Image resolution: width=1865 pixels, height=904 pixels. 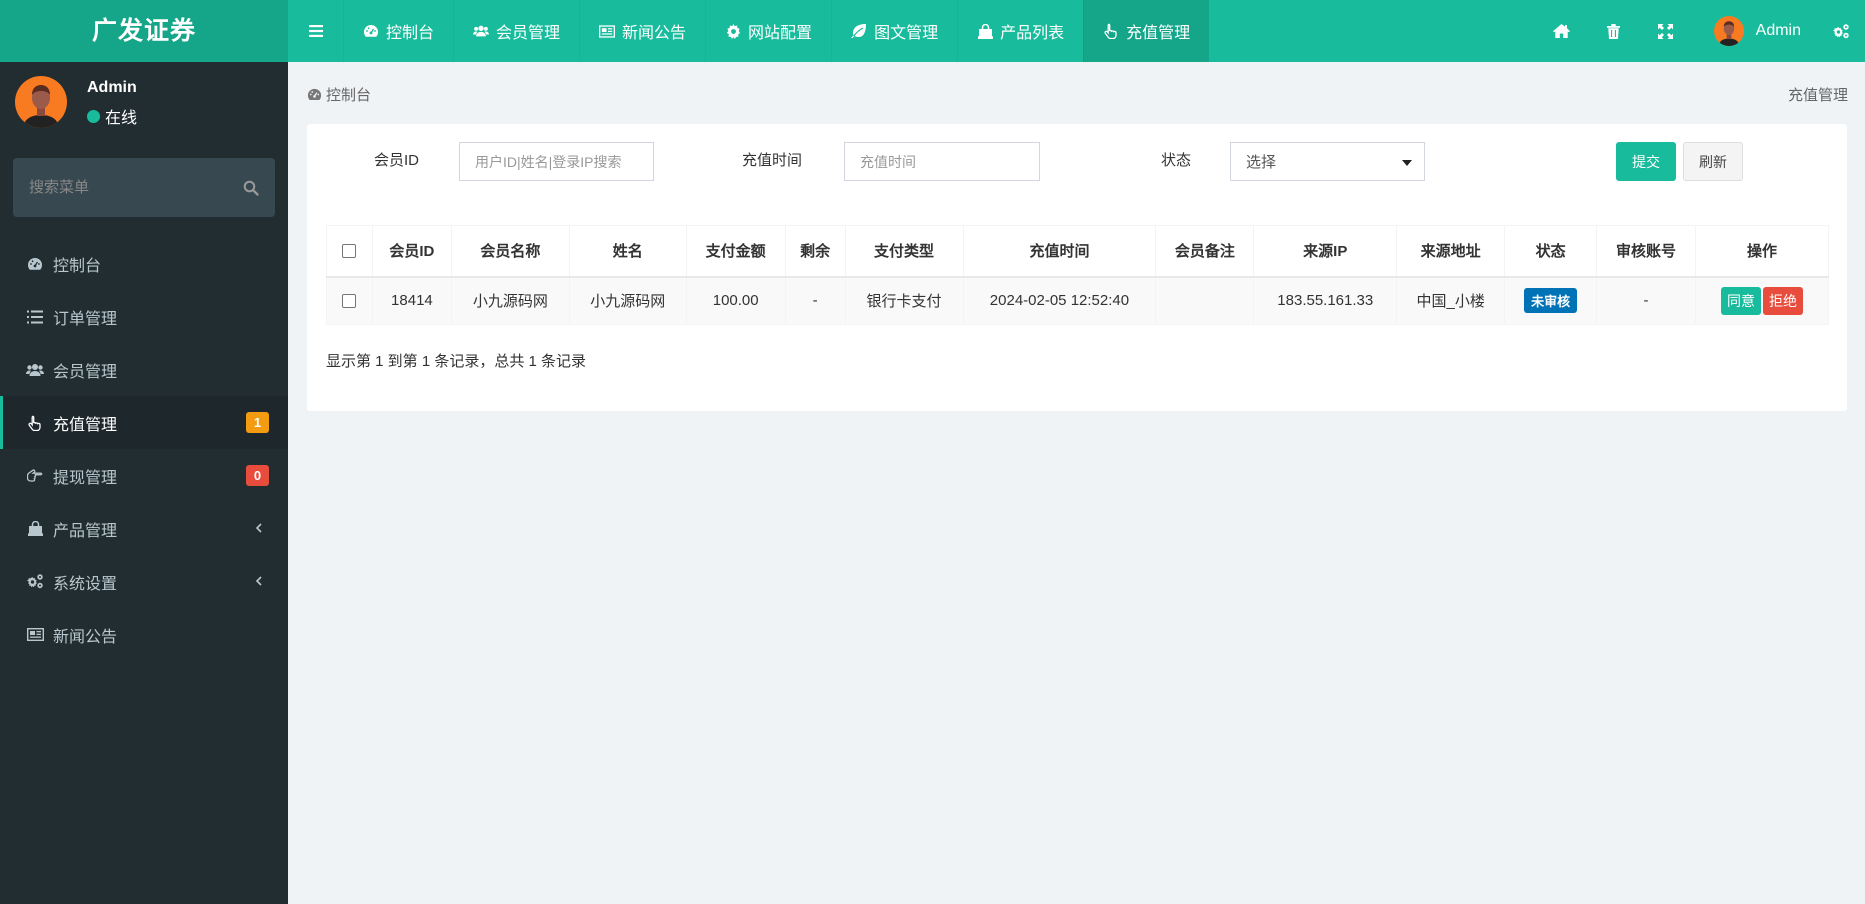 I want to click on sidebar-search, so click(x=144, y=187).